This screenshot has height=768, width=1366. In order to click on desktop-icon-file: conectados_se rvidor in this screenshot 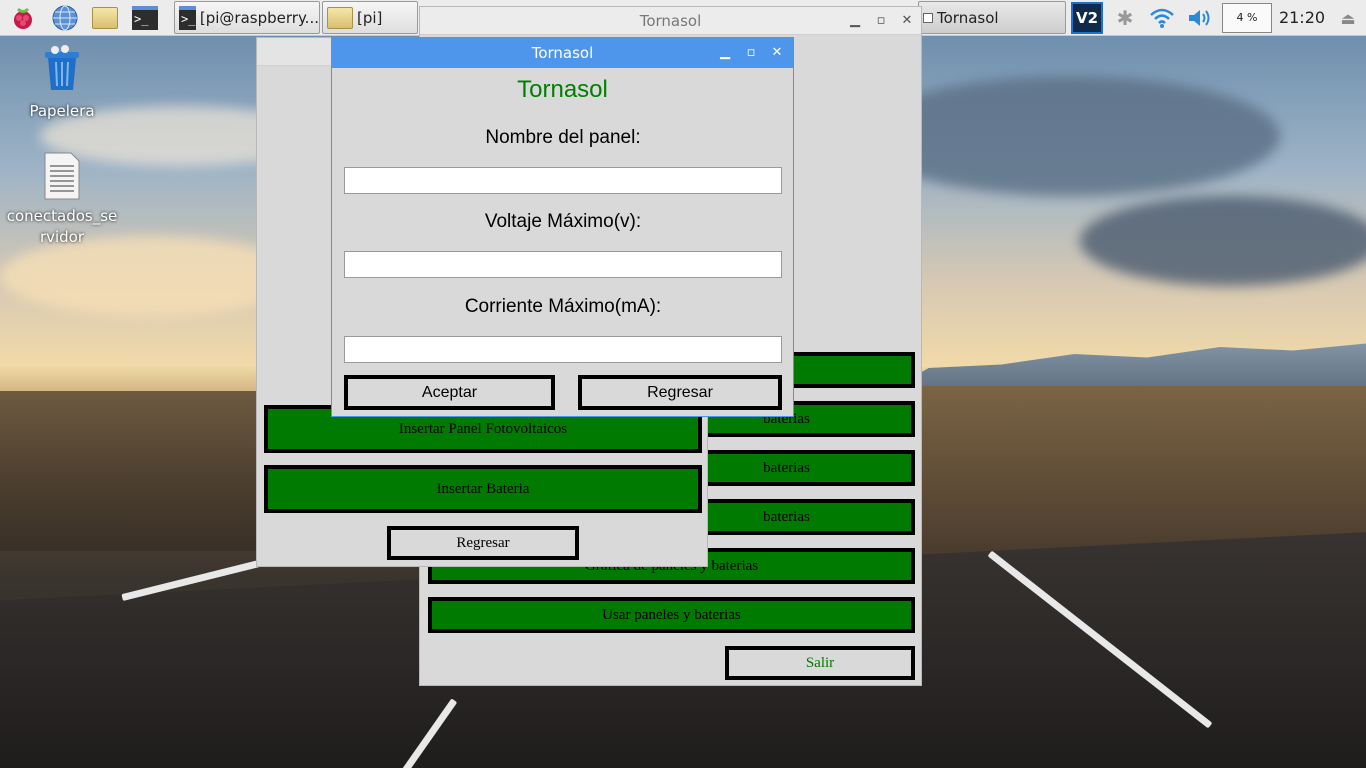, I will do `click(62, 200)`.